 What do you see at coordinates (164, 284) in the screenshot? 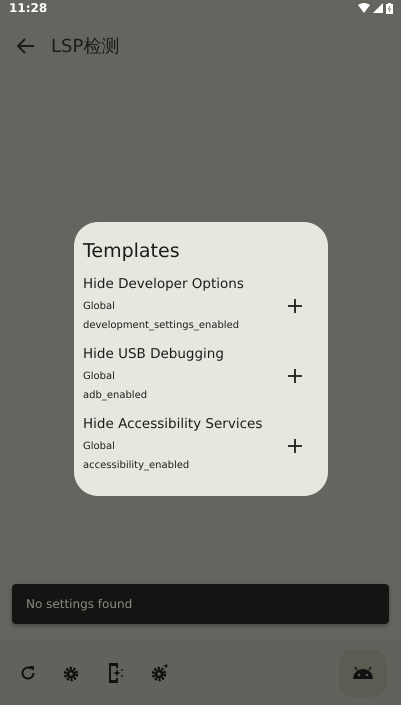
I see `template-name: Hide Developer Options` at bounding box center [164, 284].